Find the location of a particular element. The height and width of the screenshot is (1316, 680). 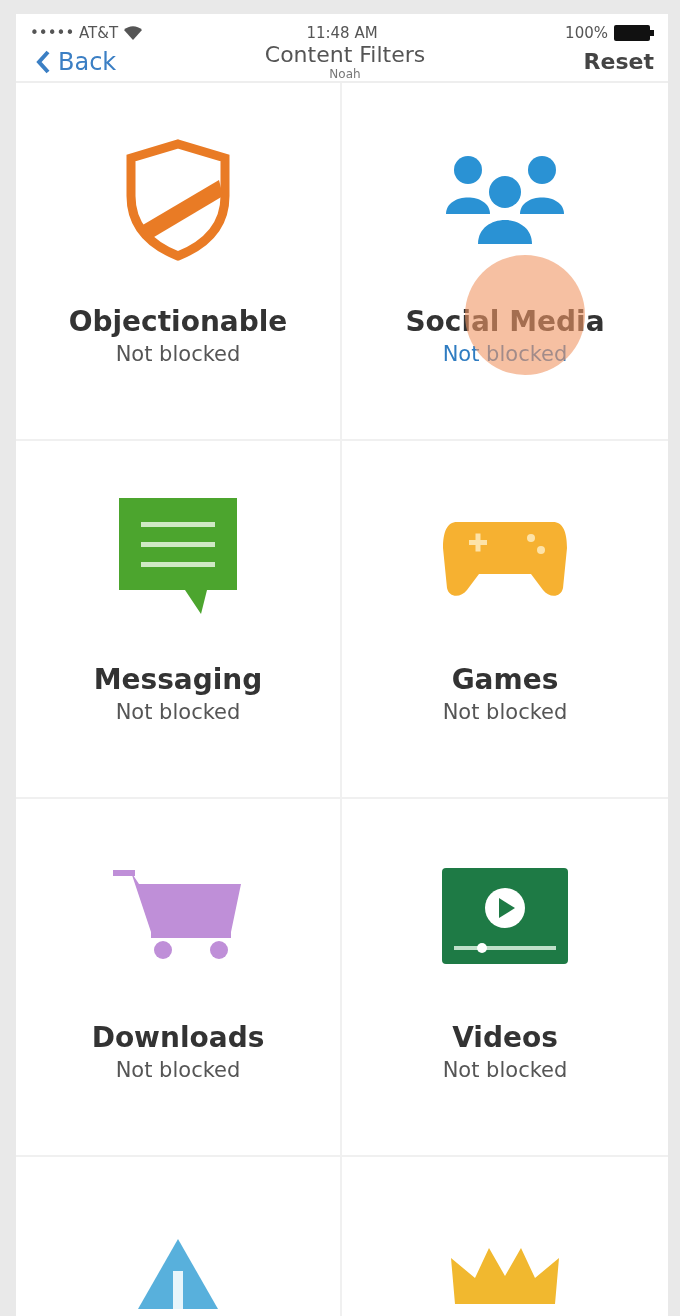

nav-subtitle: Noah is located at coordinates (345, 74).